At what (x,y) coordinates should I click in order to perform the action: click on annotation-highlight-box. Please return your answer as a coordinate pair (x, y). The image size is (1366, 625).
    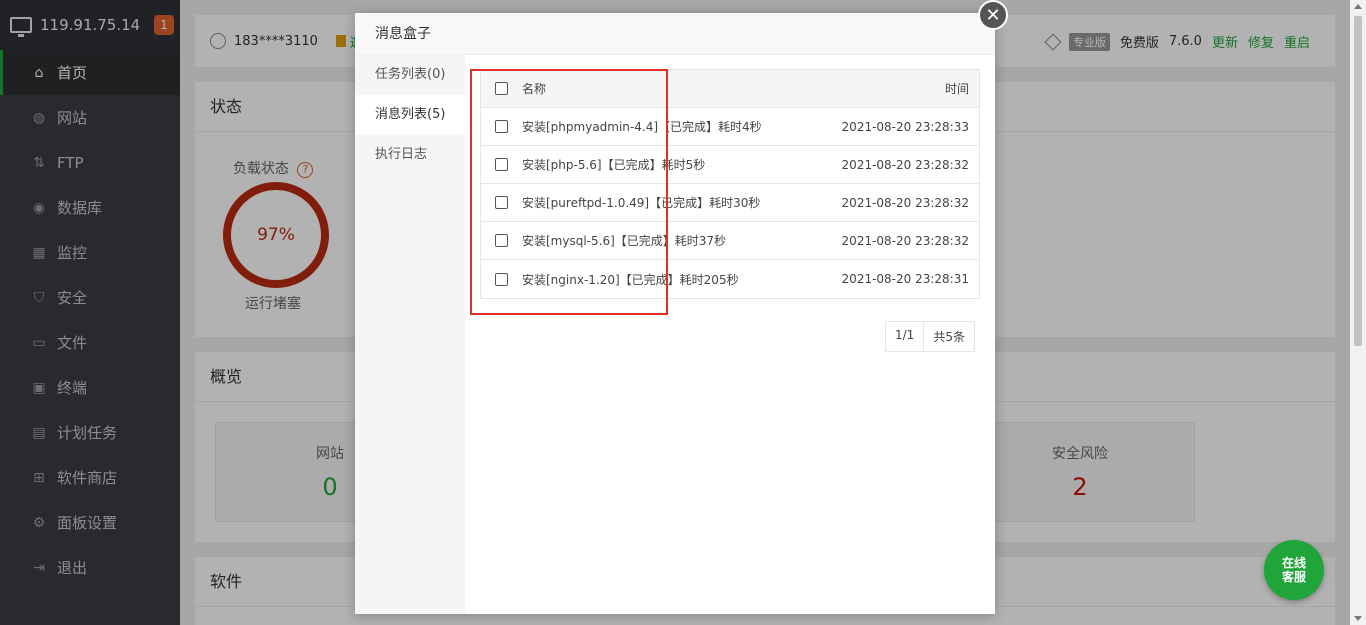
    Looking at the image, I should click on (569, 192).